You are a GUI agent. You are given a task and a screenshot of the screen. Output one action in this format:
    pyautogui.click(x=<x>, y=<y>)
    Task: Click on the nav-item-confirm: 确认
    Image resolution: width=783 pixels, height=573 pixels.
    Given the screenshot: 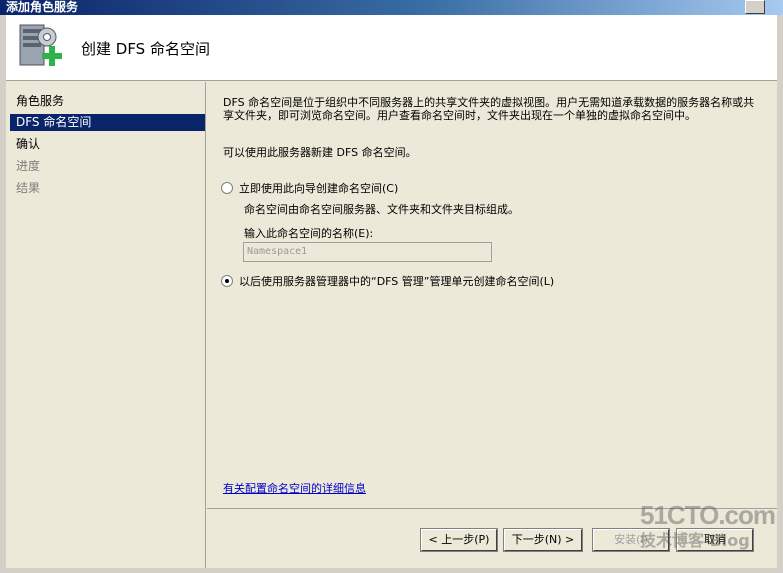 What is the action you would take?
    pyautogui.click(x=107, y=144)
    